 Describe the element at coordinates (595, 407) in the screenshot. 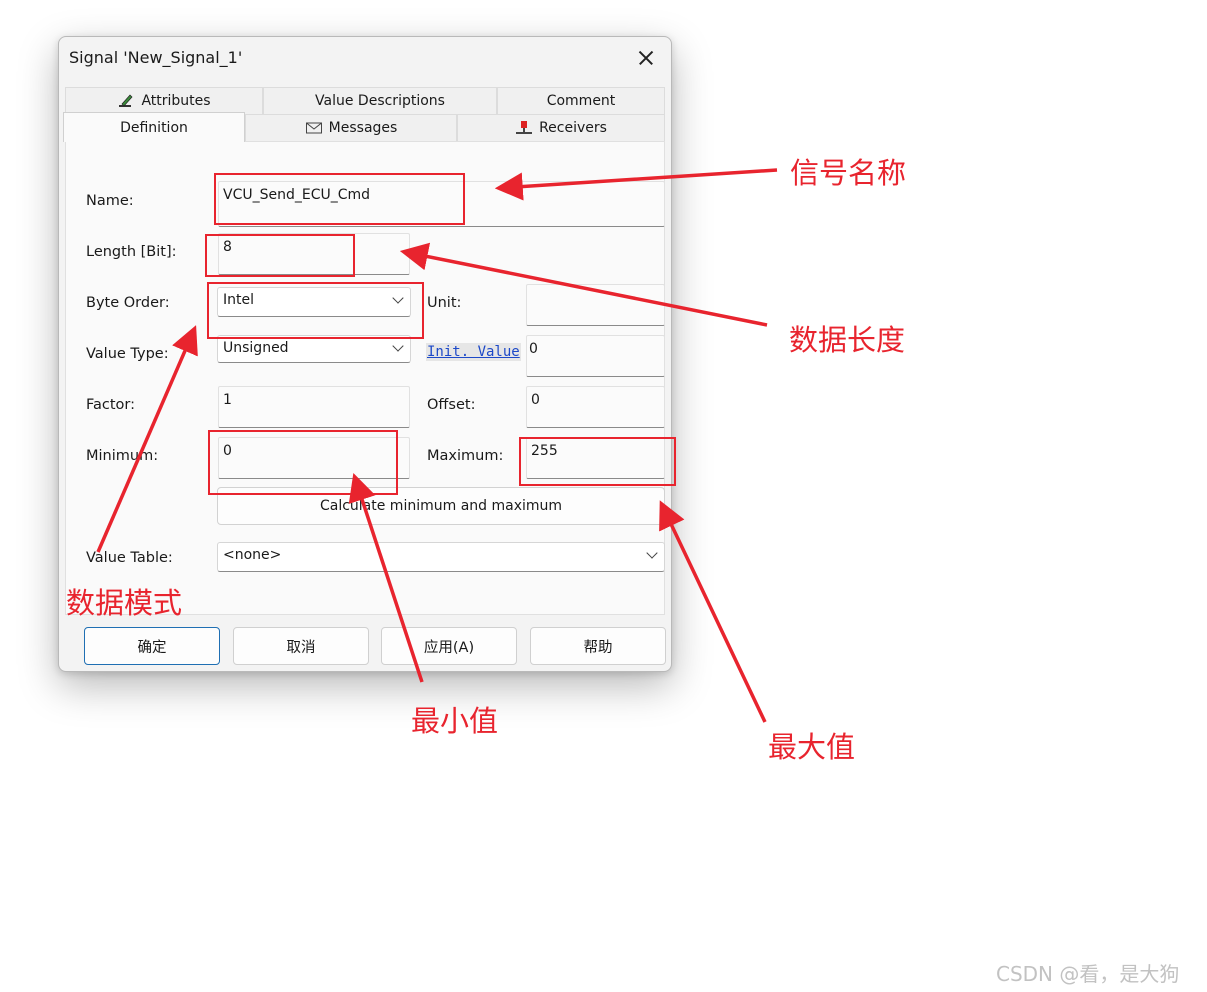

I see `offset-input: 0` at that location.